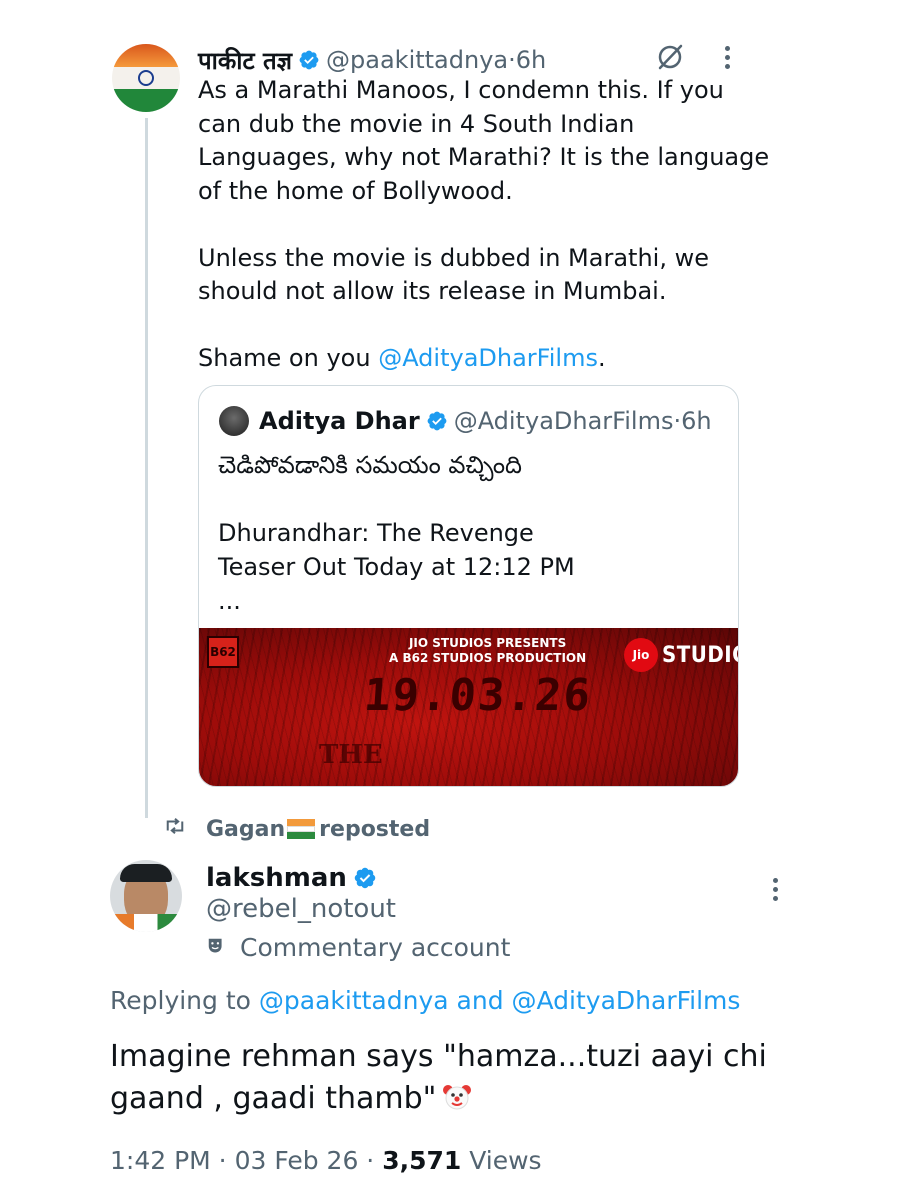  Describe the element at coordinates (175, 826) in the screenshot. I see `repost-icon` at that location.